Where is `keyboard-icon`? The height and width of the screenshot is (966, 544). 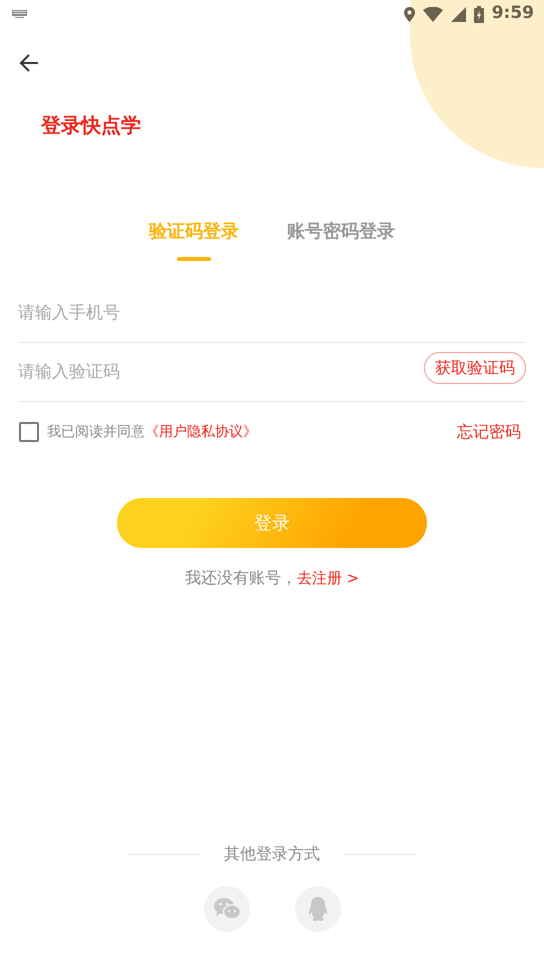
keyboard-icon is located at coordinates (19, 14).